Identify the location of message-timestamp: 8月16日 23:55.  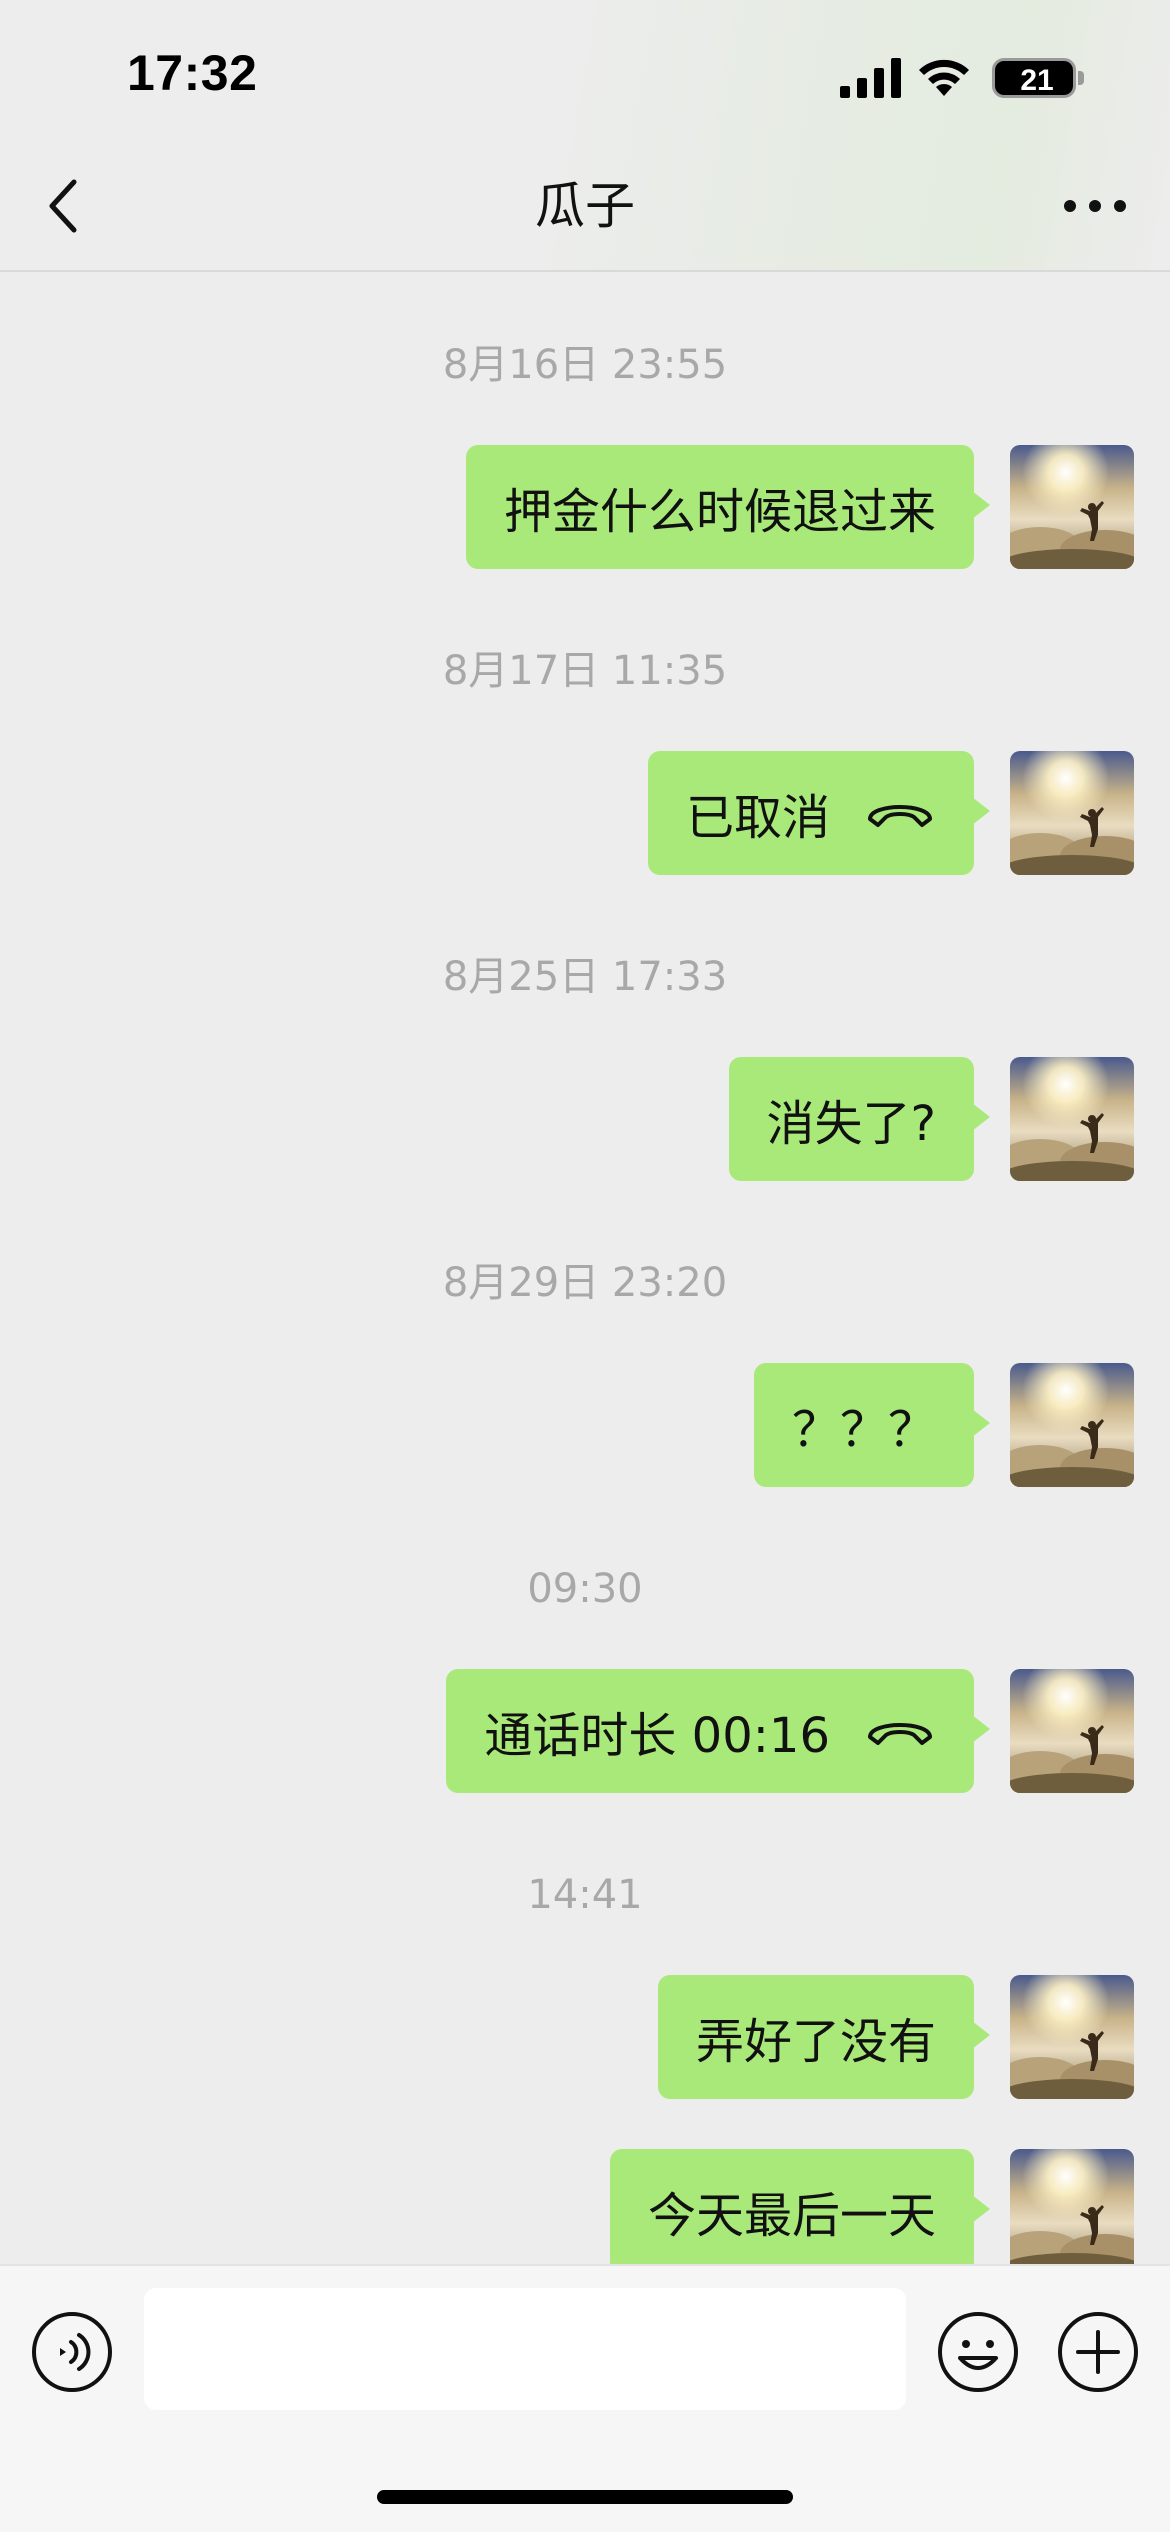
(585, 365).